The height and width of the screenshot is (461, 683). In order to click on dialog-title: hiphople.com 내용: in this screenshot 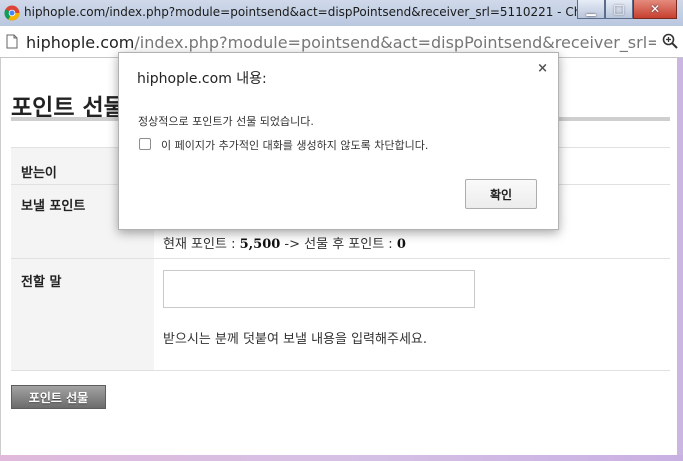, I will do `click(202, 79)`.